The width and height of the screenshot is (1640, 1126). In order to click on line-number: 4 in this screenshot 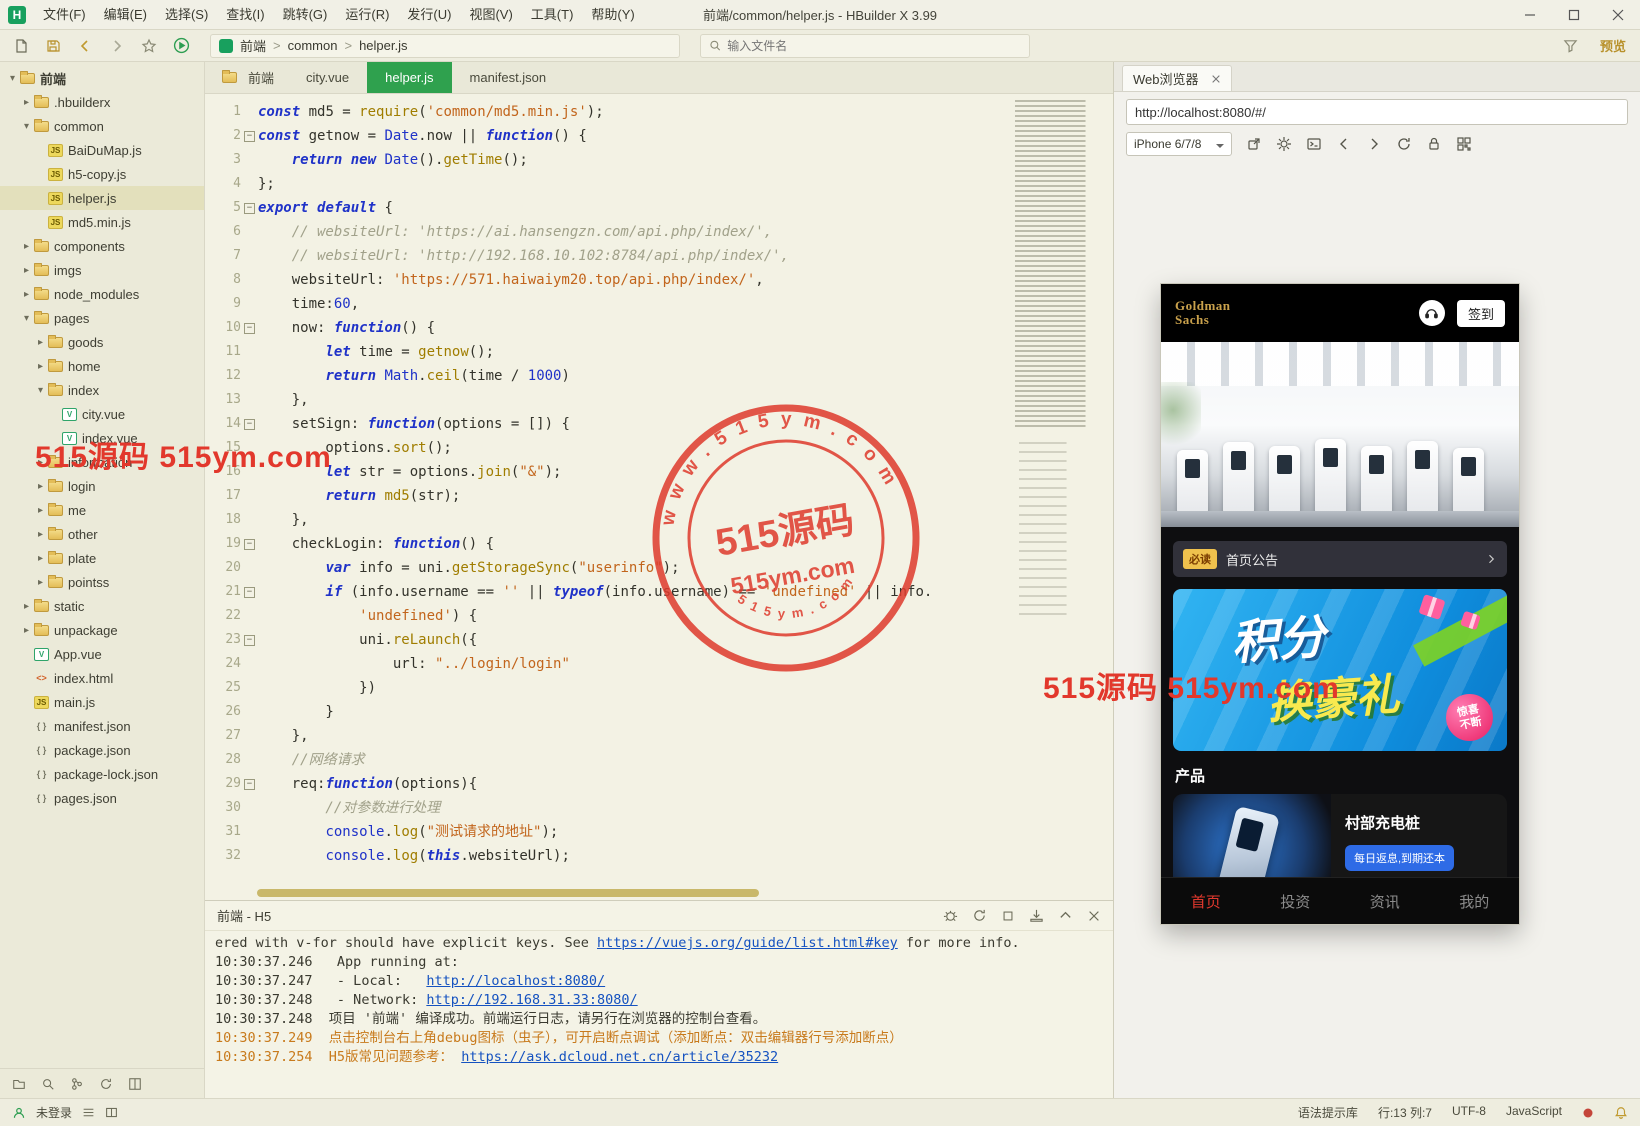, I will do `click(223, 184)`.